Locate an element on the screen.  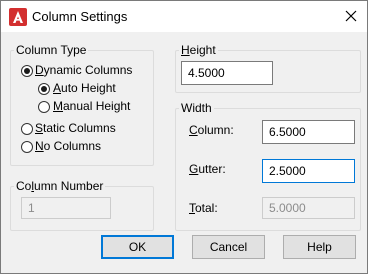
height-legend: Height is located at coordinates (198, 50).